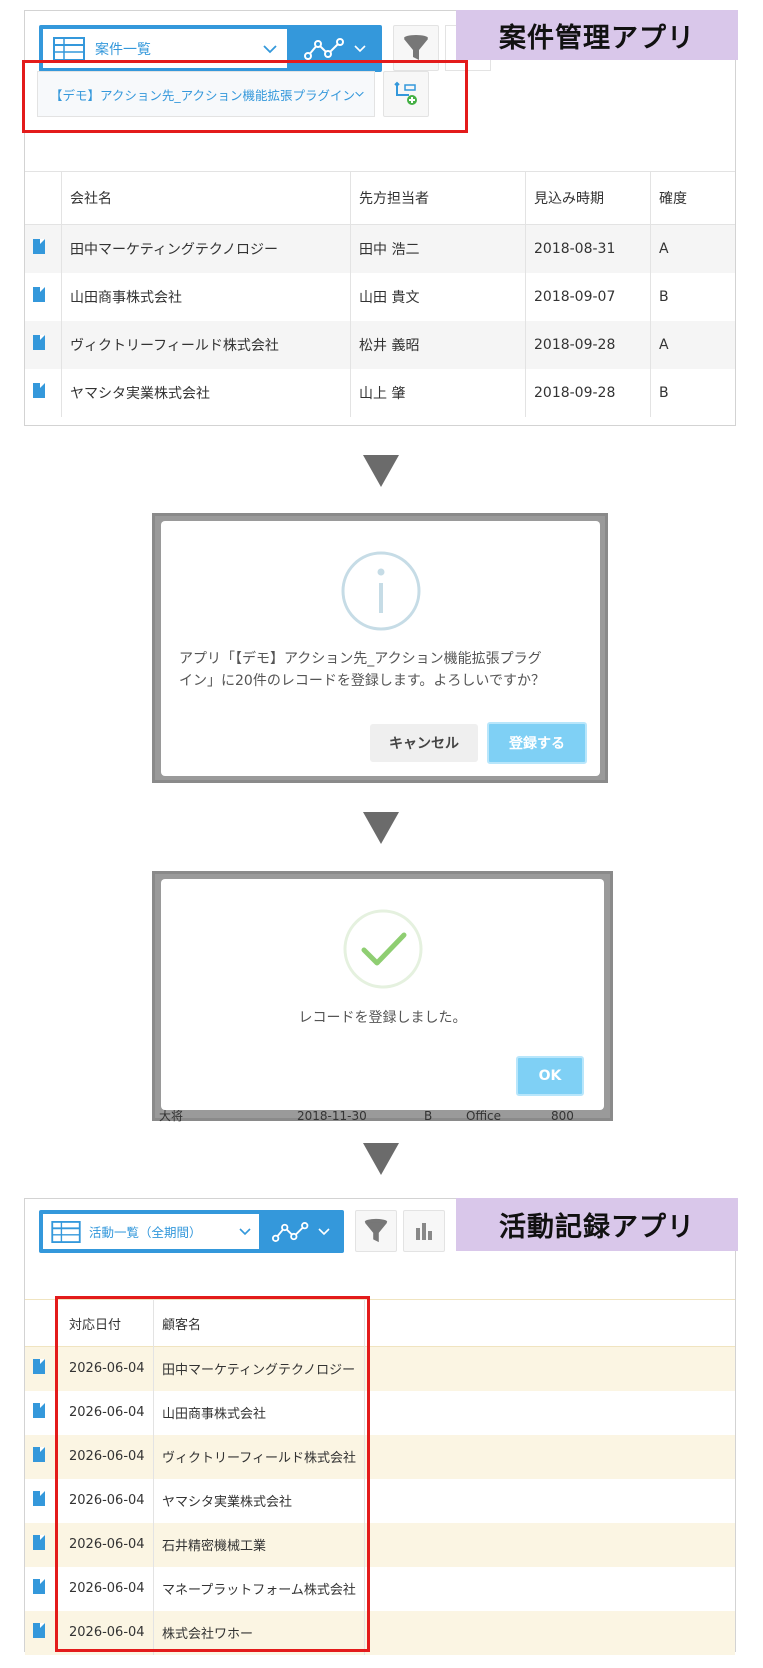  I want to click on column-header: 会社名, so click(206, 198).